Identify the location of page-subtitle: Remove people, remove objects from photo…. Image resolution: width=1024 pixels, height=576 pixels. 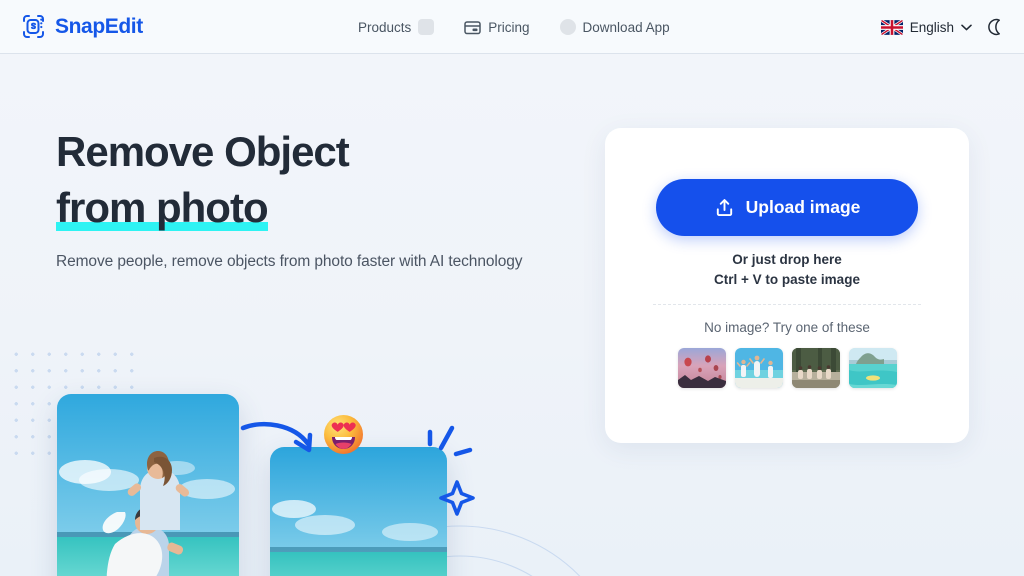
(289, 261).